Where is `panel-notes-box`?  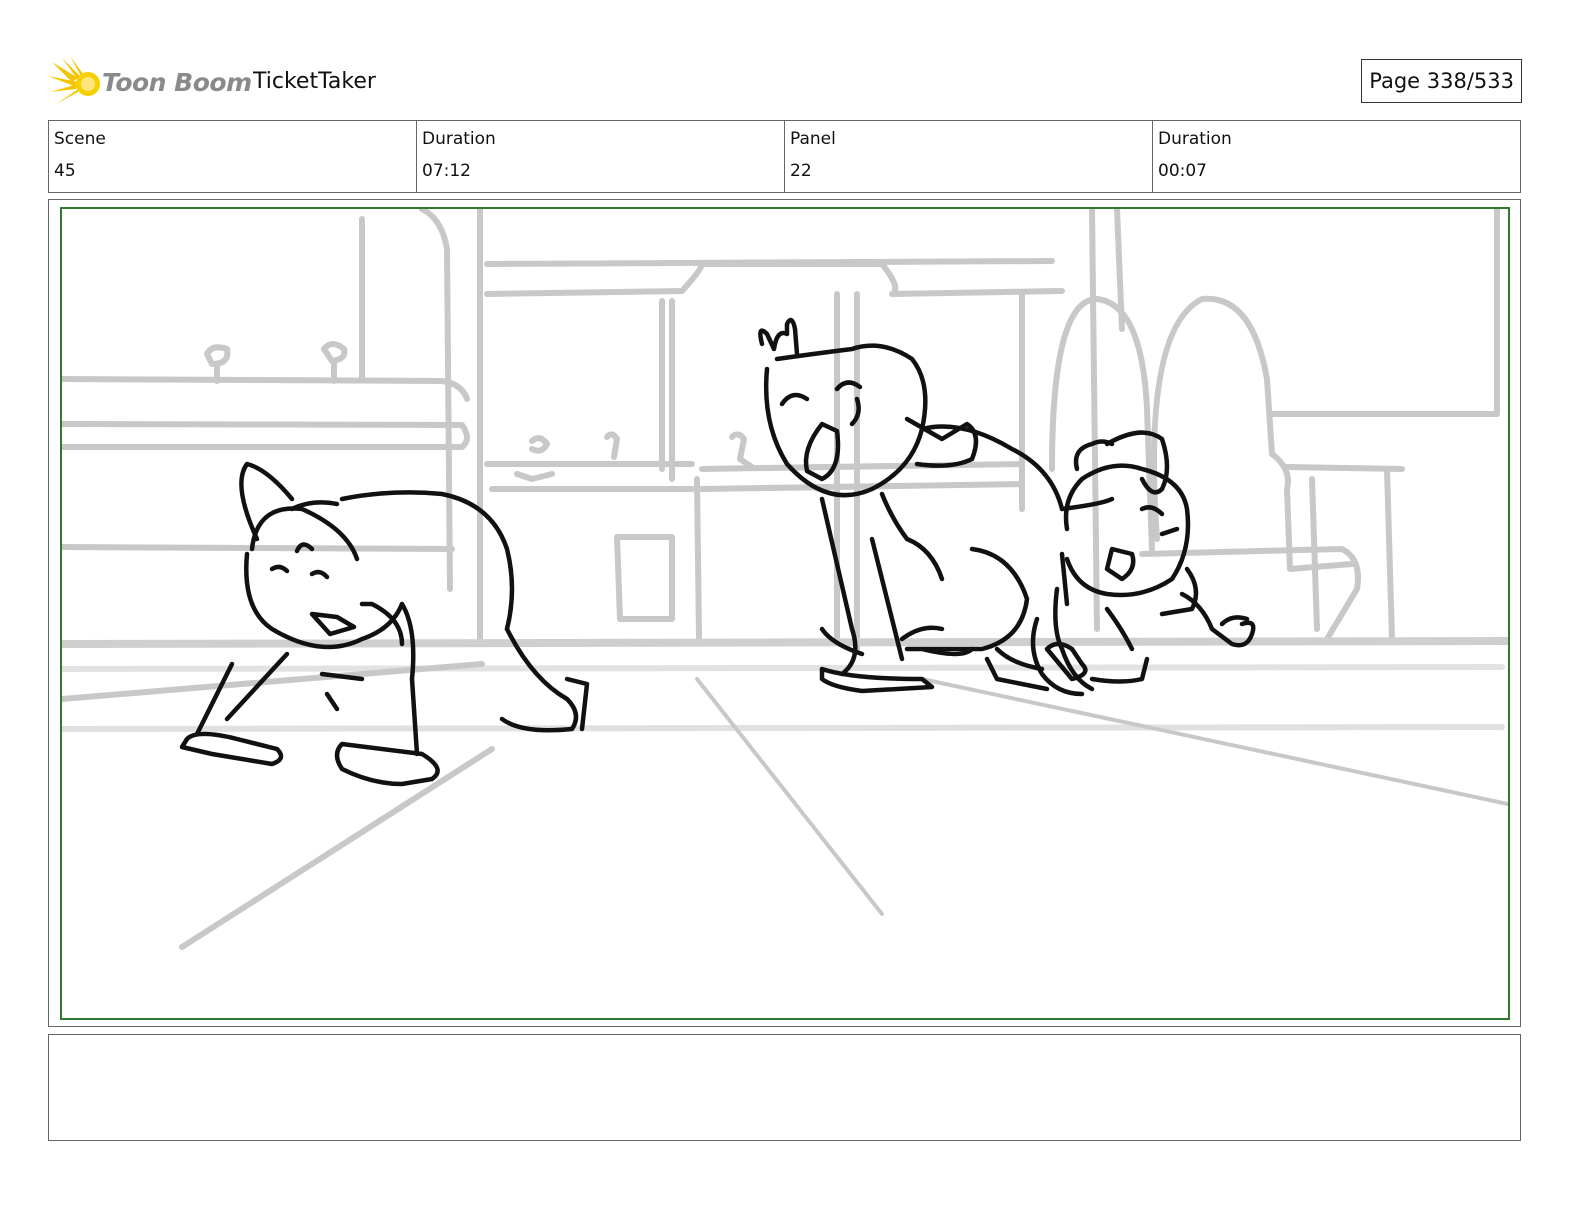
panel-notes-box is located at coordinates (784, 1087).